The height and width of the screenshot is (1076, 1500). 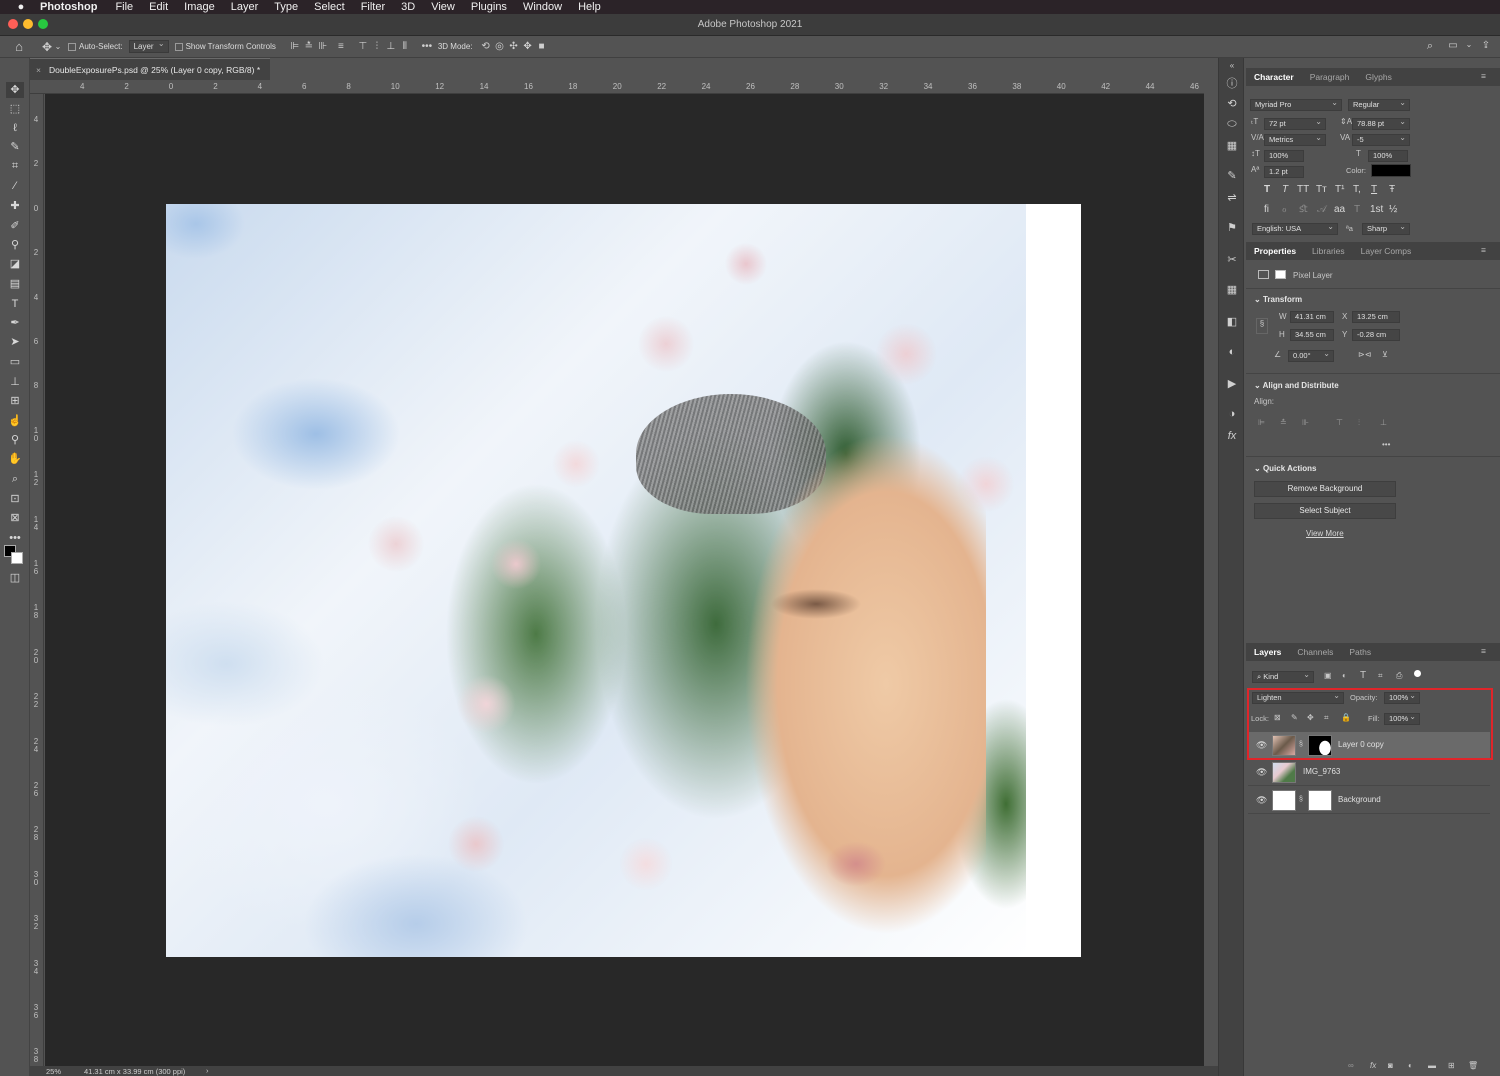 I want to click on search-icon: ⌕, so click(x=1430, y=46).